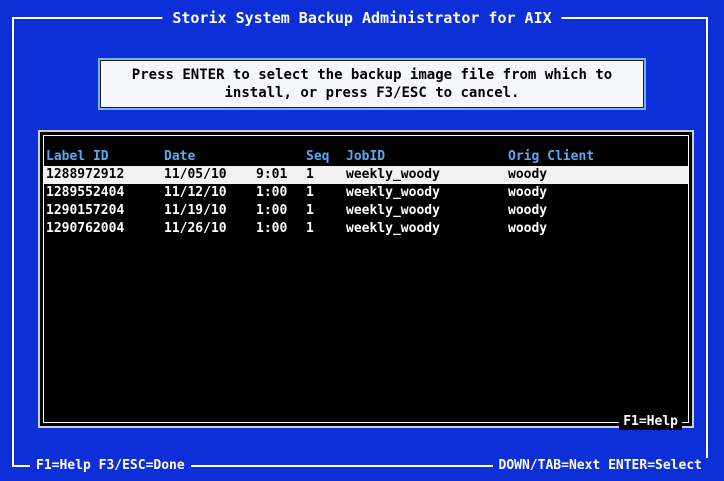 This screenshot has width=724, height=481. I want to click on header-orig-client: Orig Client, so click(551, 156).